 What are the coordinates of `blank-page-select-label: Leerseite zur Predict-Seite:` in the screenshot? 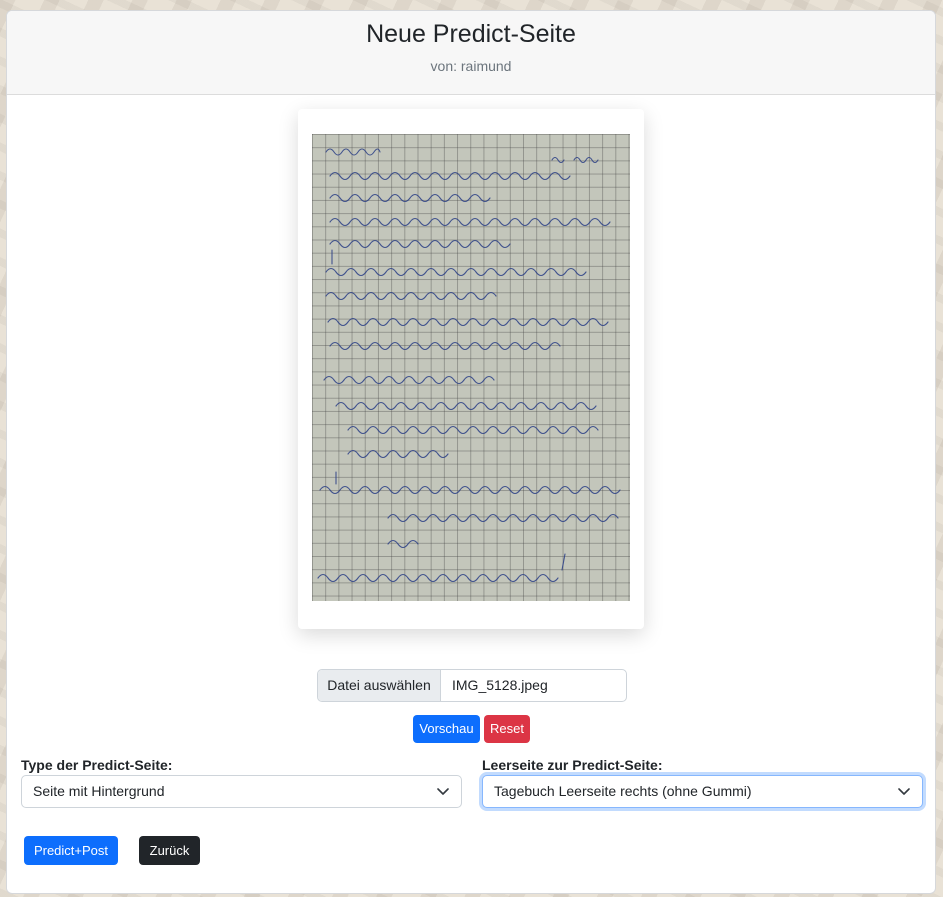 It's located at (572, 765).